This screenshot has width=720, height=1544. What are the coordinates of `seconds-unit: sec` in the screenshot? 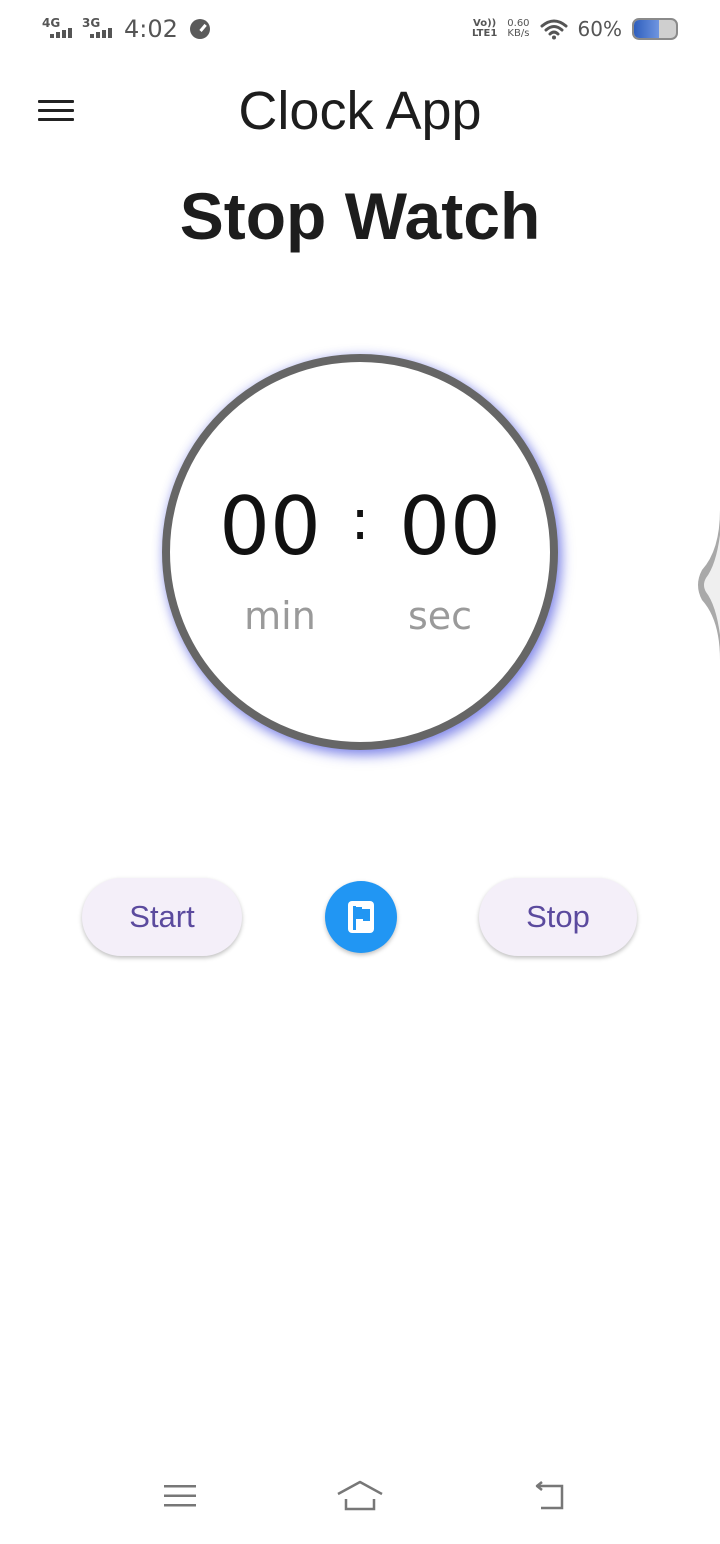 It's located at (440, 616).